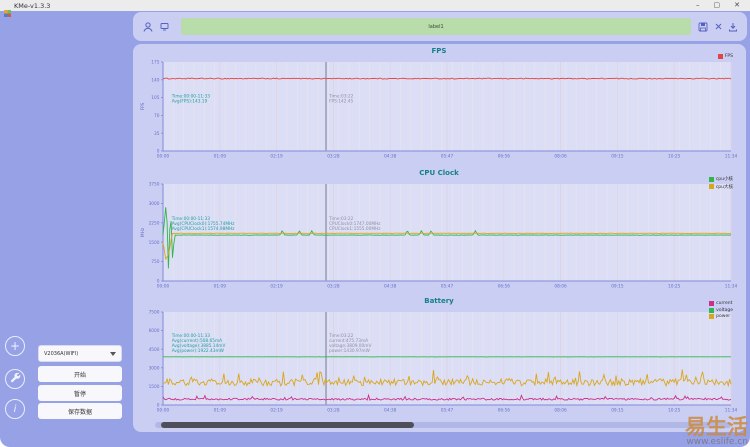  What do you see at coordinates (287, 425) in the screenshot?
I see `scrollbar-thumb` at bounding box center [287, 425].